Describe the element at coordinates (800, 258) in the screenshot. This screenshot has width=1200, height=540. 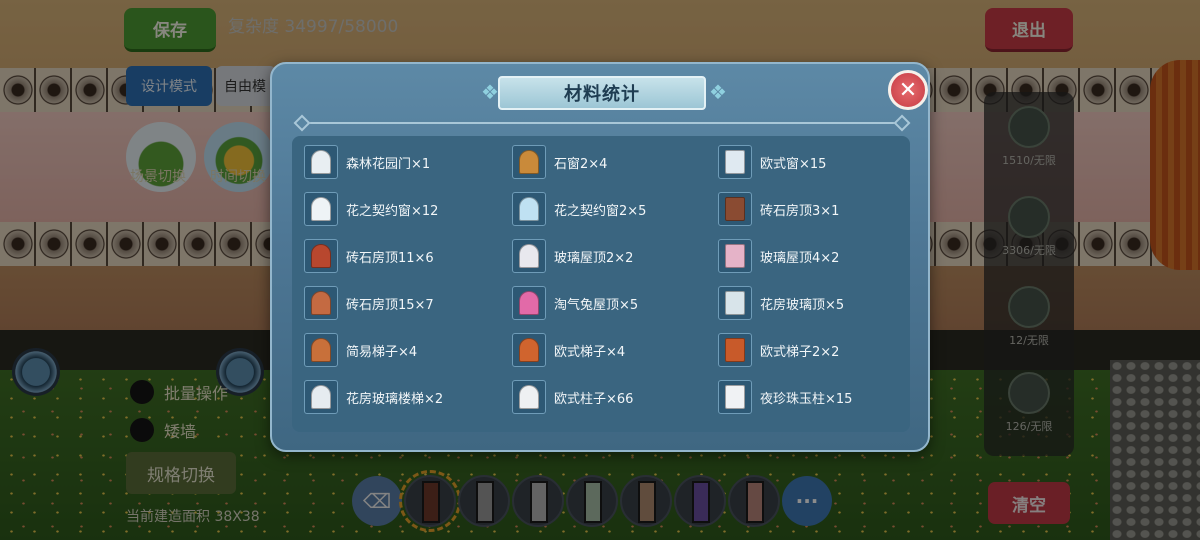
I see `material-label: 玻璃屋顶4×2` at that location.